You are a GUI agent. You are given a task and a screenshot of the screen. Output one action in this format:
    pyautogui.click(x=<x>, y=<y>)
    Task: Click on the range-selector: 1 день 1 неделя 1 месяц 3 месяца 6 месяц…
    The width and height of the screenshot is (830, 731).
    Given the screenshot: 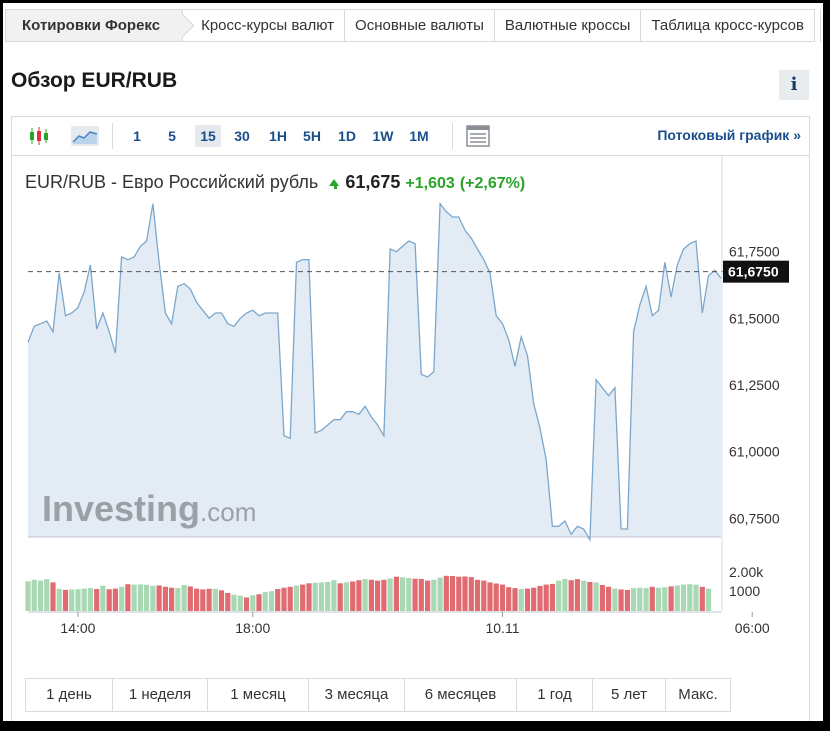 What is the action you would take?
    pyautogui.click(x=378, y=695)
    